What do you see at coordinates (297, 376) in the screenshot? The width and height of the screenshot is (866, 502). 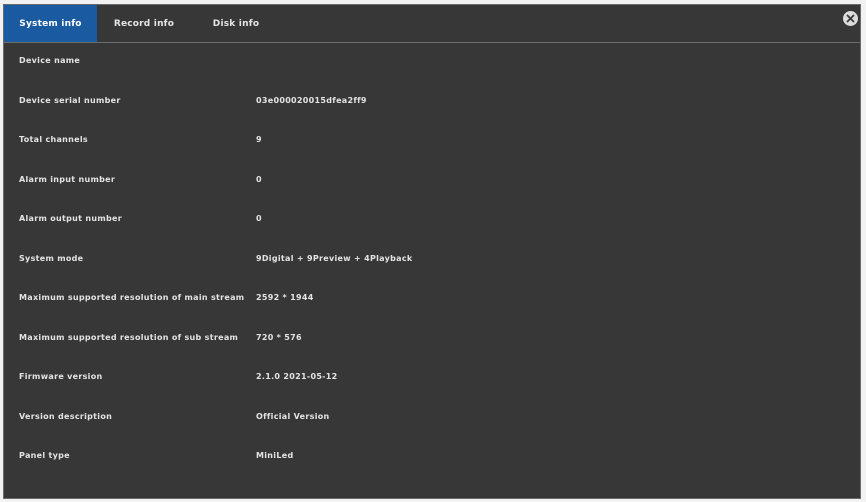 I see `info-value: 2.1.0 2021-05-12` at bounding box center [297, 376].